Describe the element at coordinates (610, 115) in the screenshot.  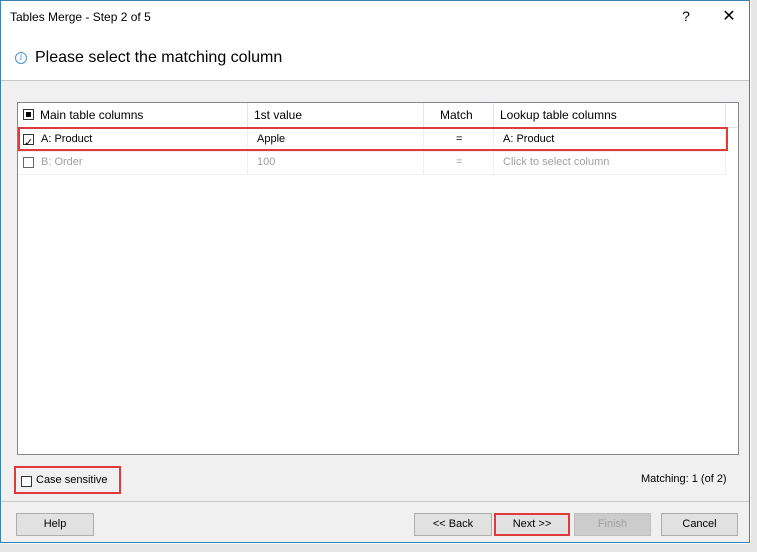
I see `column-header-lookup: Lookup table columns` at that location.